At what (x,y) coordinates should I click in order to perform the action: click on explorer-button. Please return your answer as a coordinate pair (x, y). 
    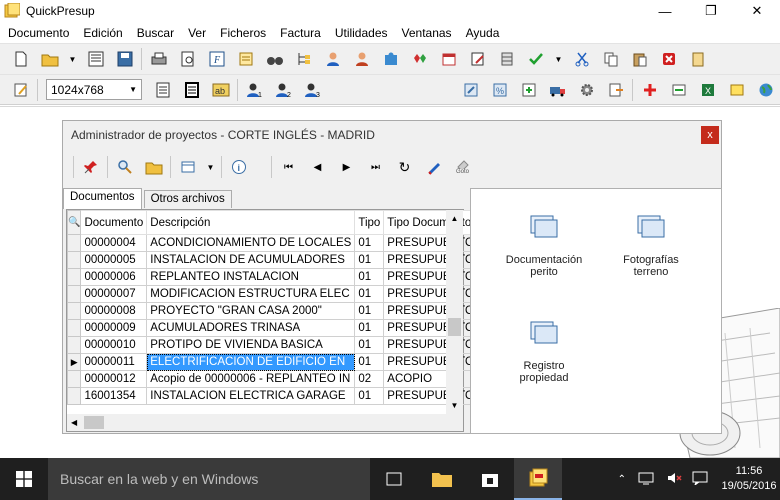
    Looking at the image, I should click on (442, 479).